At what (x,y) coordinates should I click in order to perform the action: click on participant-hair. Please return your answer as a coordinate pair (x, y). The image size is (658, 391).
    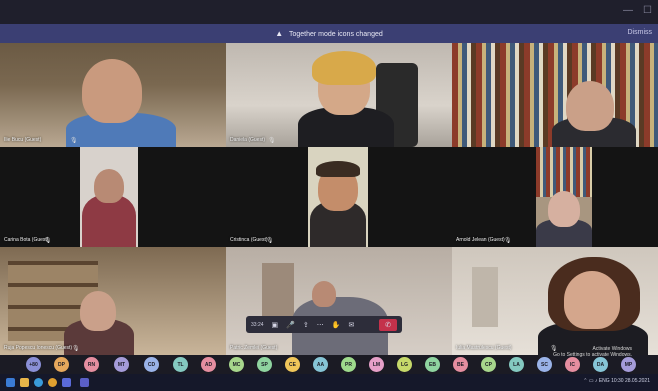
    Looking at the image, I should click on (344, 68).